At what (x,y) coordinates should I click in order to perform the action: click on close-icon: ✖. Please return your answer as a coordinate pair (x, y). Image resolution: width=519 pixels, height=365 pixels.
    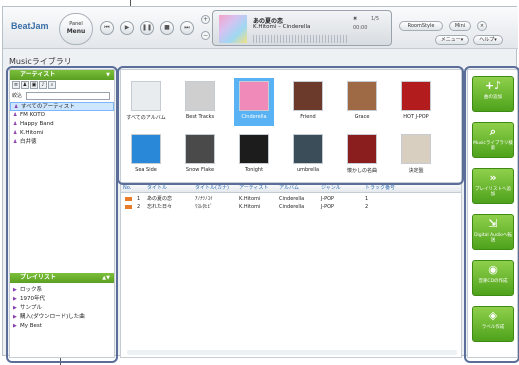
    Looking at the image, I should click on (355, 19).